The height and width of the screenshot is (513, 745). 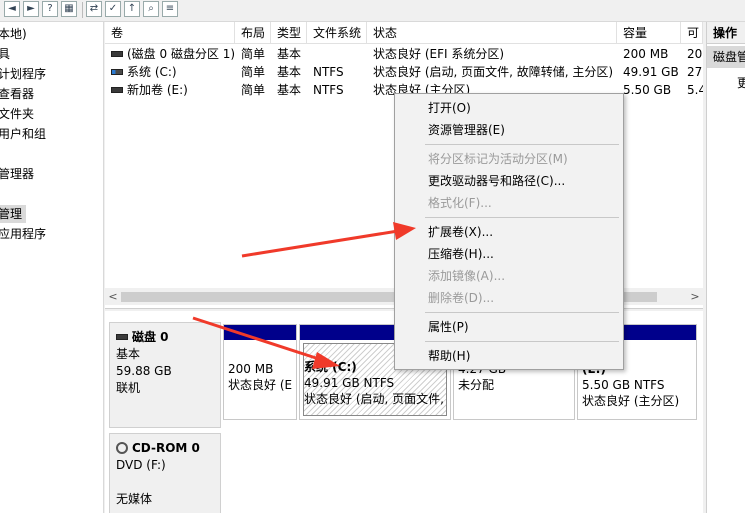 I want to click on table-row-volume: (磁盘 0 磁盘分区 1), so click(x=170, y=54).